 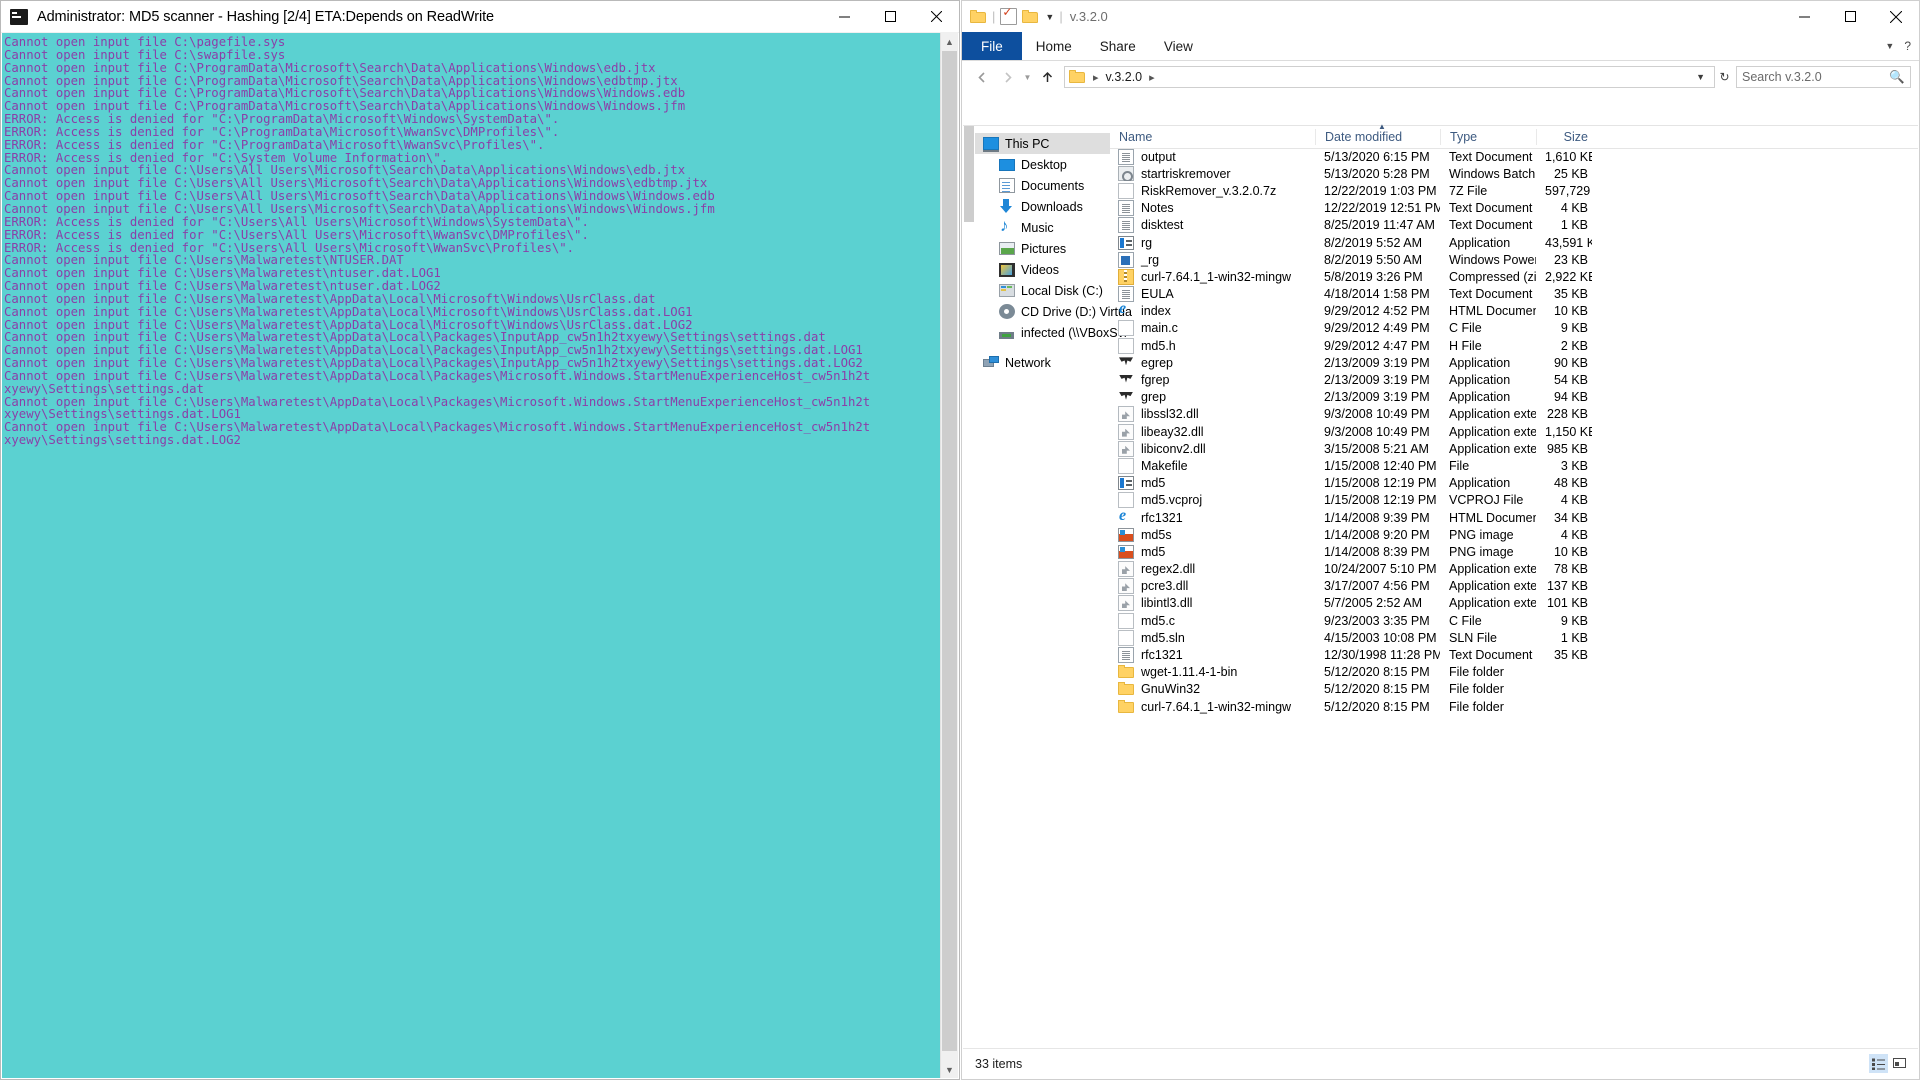 I want to click on file-name-cell: libeay32.dll, so click(x=1212, y=431).